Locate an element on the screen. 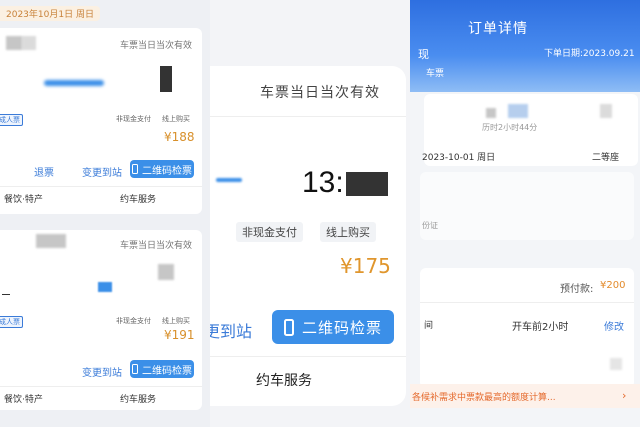 This screenshot has width=640, height=427. notice-bar: 各候补需求中票款最高的额度计算... › is located at coordinates (525, 396).